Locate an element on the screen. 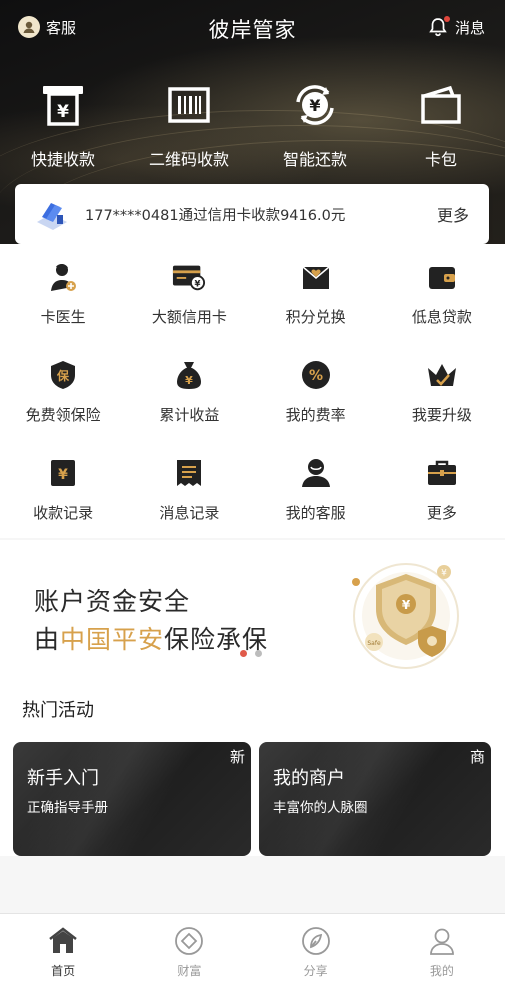 This screenshot has width=505, height=983. service-label: 免费领保险 is located at coordinates (63, 415).